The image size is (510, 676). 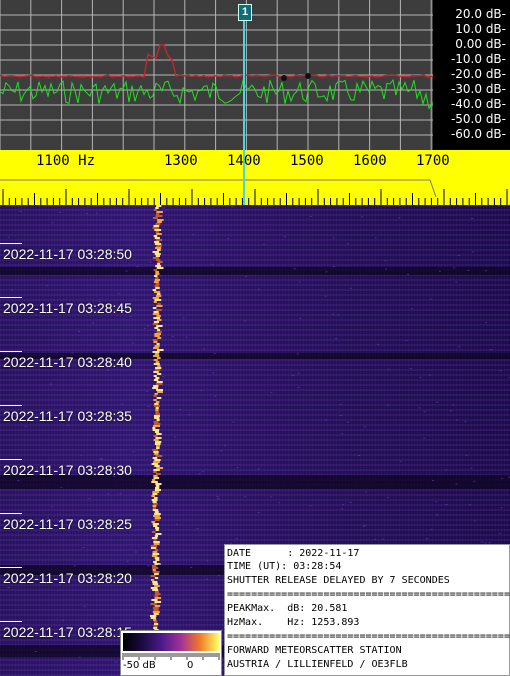 I want to click on timestamp-label: 2022-11-17 03:28:15, so click(x=67, y=632).